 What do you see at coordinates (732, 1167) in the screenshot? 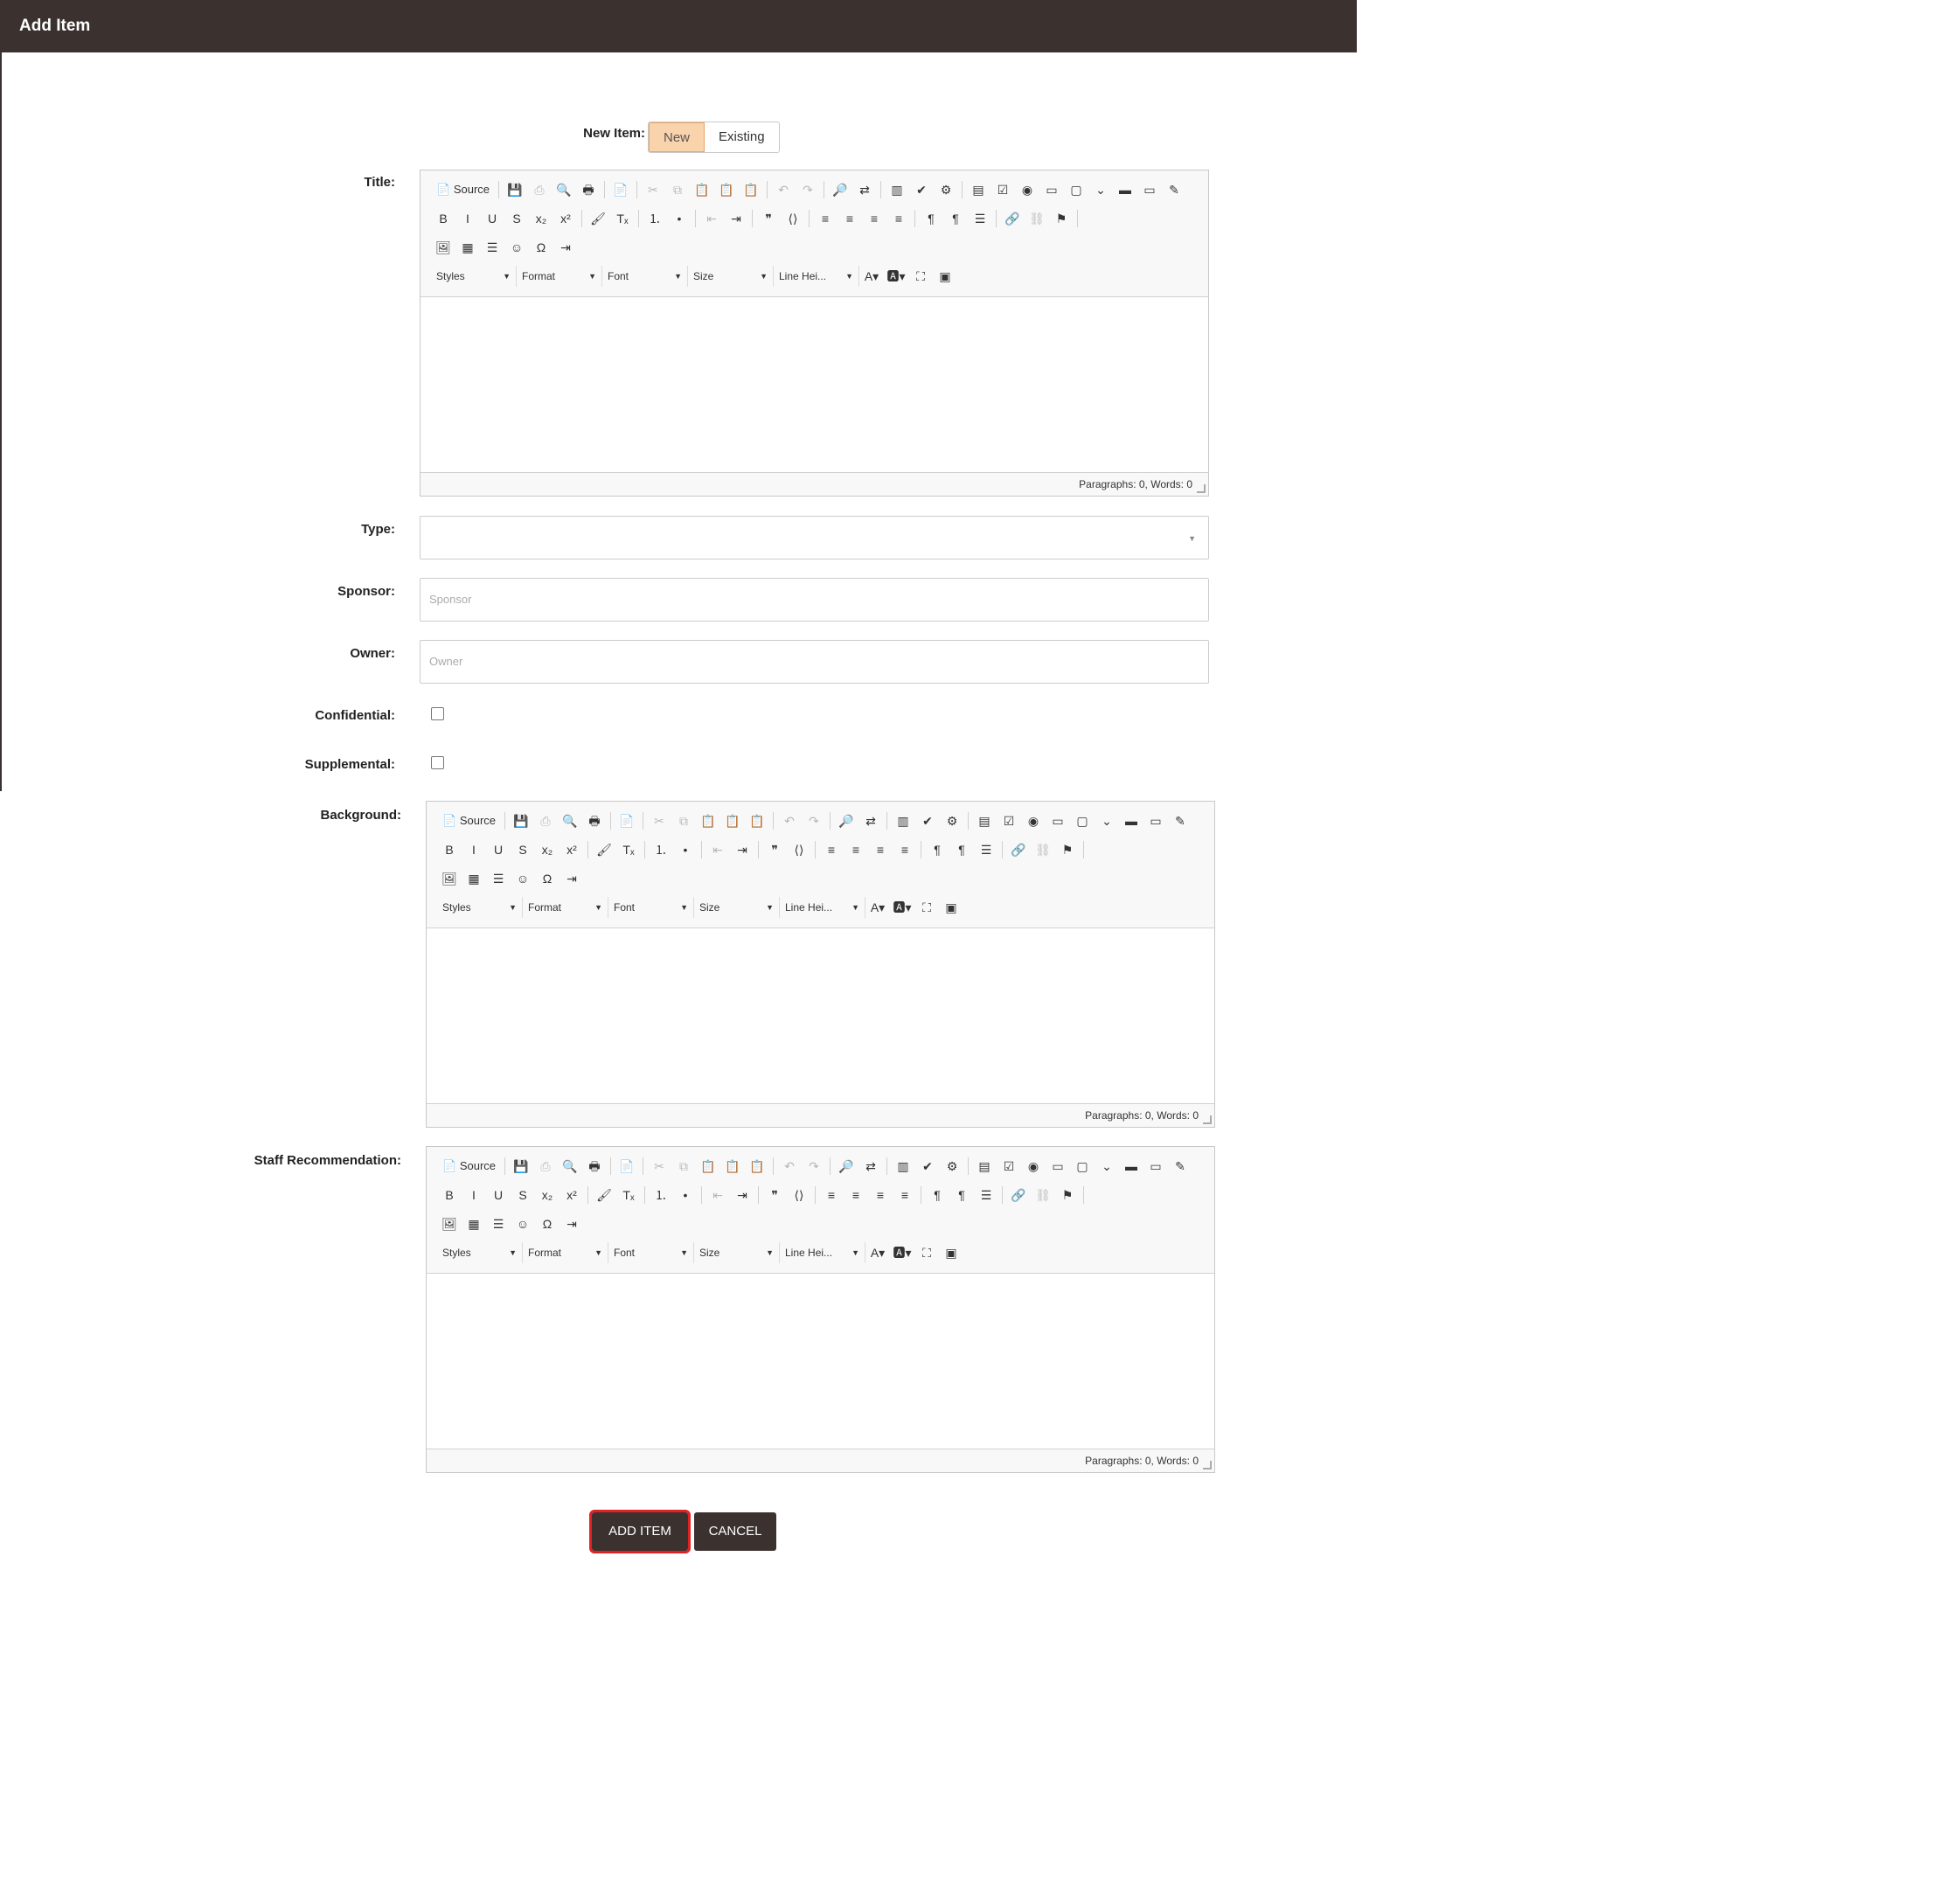
I see `paste-text-icon: 📋` at bounding box center [732, 1167].